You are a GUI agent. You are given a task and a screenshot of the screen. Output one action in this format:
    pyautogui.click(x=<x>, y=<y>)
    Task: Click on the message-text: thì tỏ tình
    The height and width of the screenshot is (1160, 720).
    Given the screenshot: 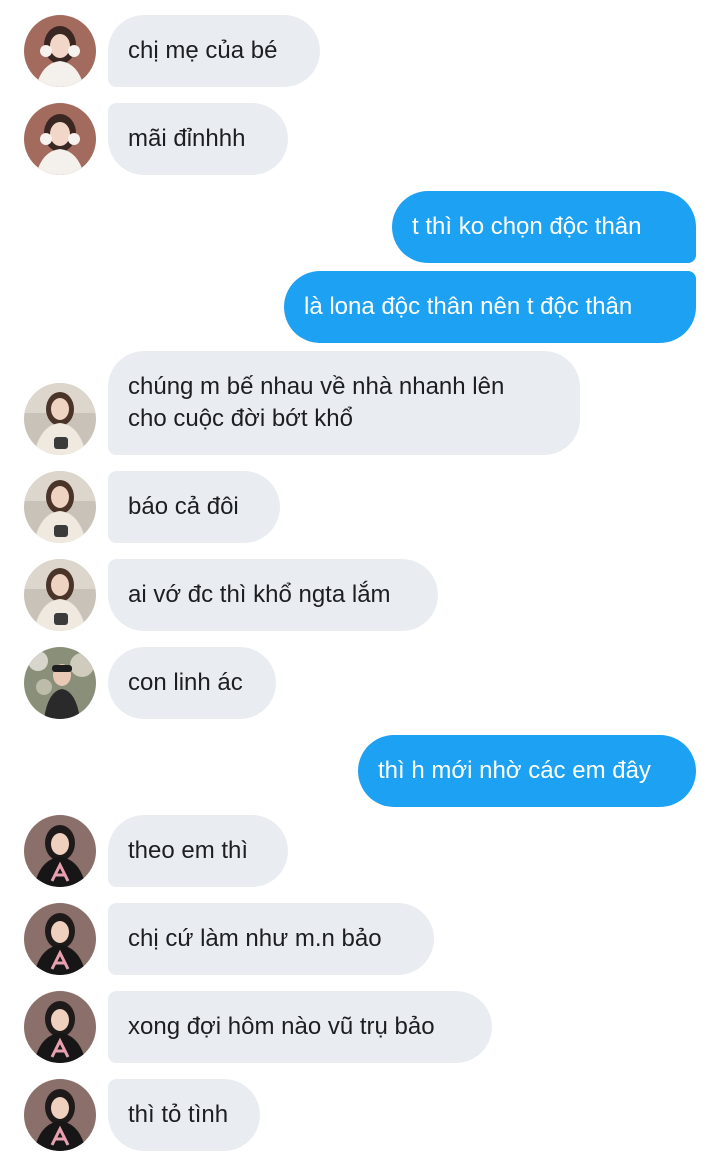 What is the action you would take?
    pyautogui.click(x=178, y=1114)
    